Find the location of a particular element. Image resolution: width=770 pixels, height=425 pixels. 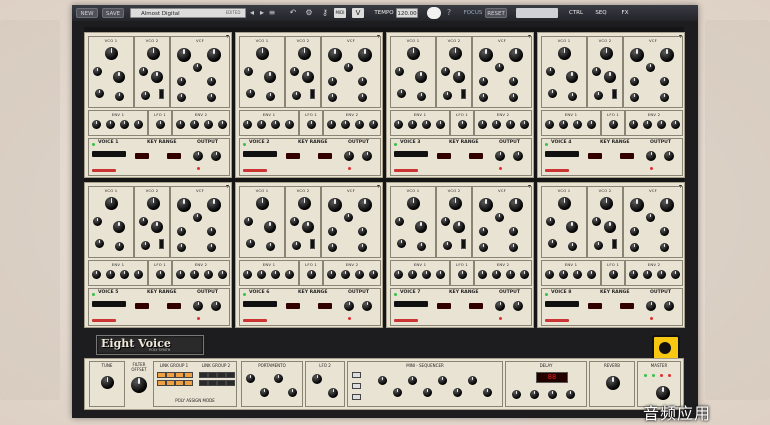

seq-tab: SEQ is located at coordinates (601, 13).